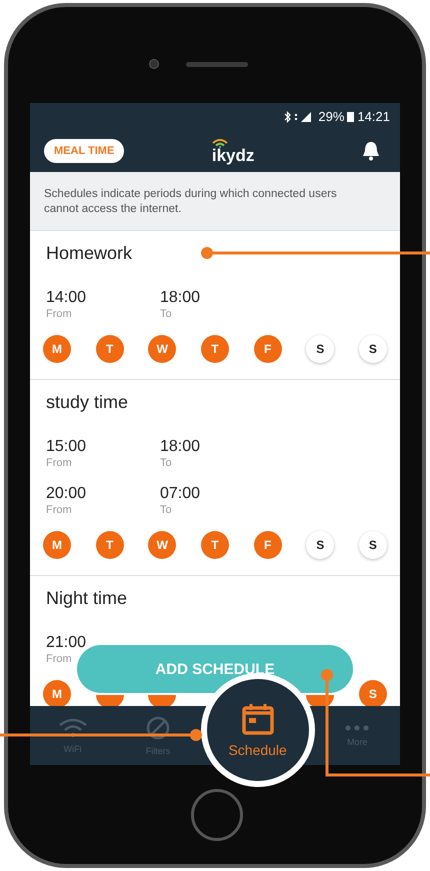  Describe the element at coordinates (298, 116) in the screenshot. I see `signal-icons` at that location.